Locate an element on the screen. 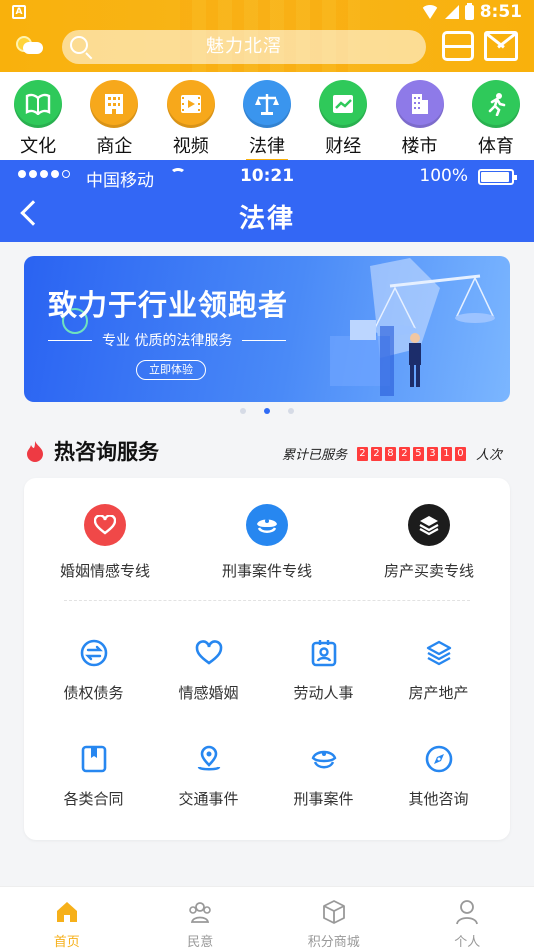 This screenshot has height=950, width=534. digit: 8 is located at coordinates (390, 453).